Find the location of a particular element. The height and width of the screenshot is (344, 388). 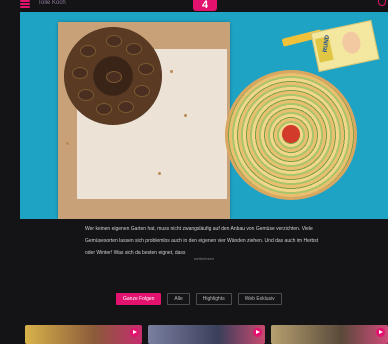

menu-icon is located at coordinates (25, 4).